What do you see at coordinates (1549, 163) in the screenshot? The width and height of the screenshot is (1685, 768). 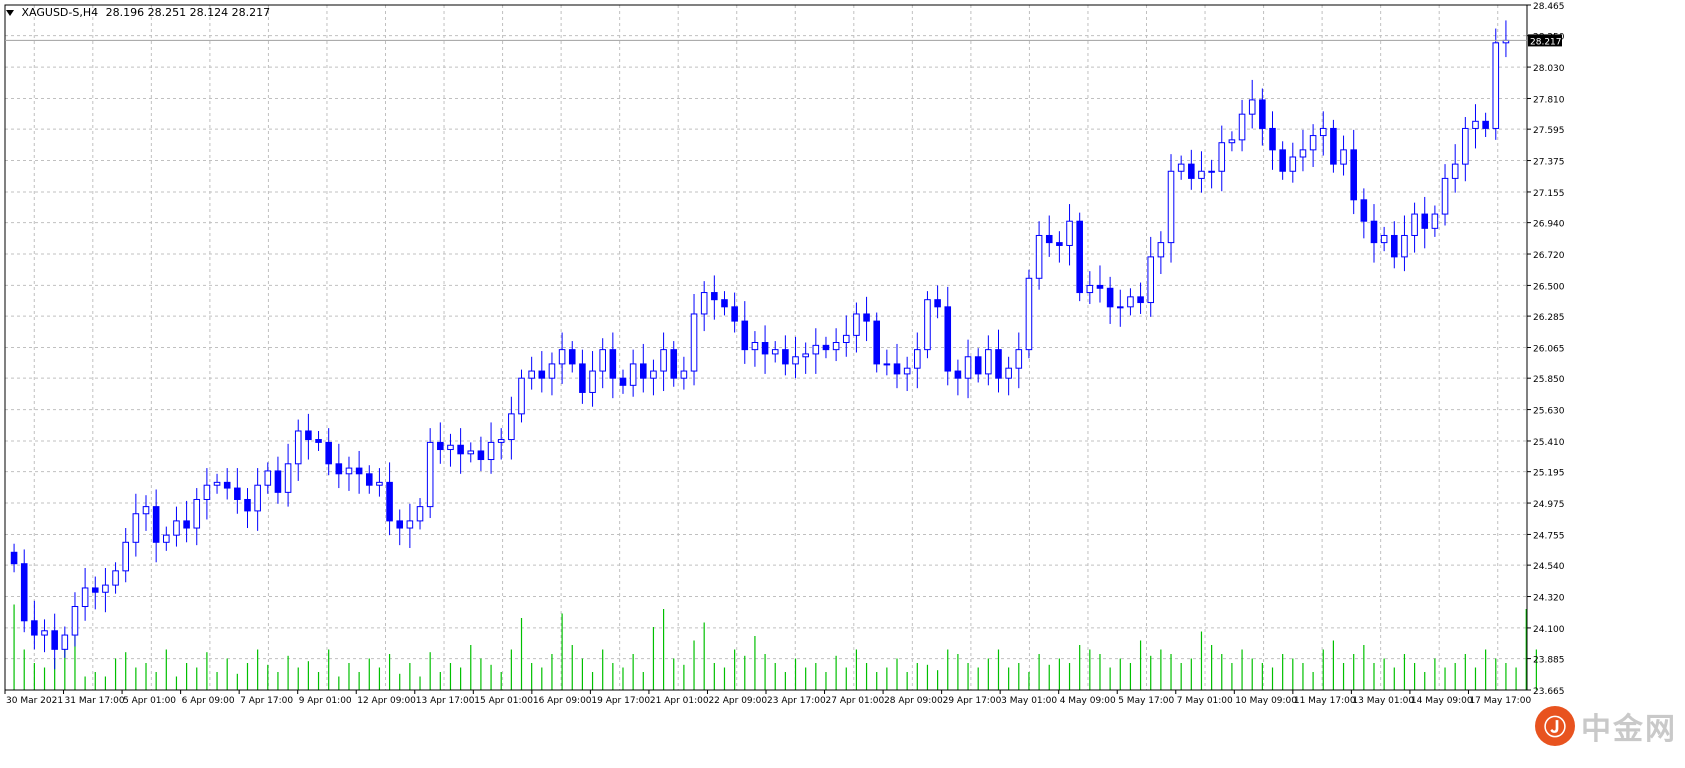 I see `y-tick-label: 27.375` at bounding box center [1549, 163].